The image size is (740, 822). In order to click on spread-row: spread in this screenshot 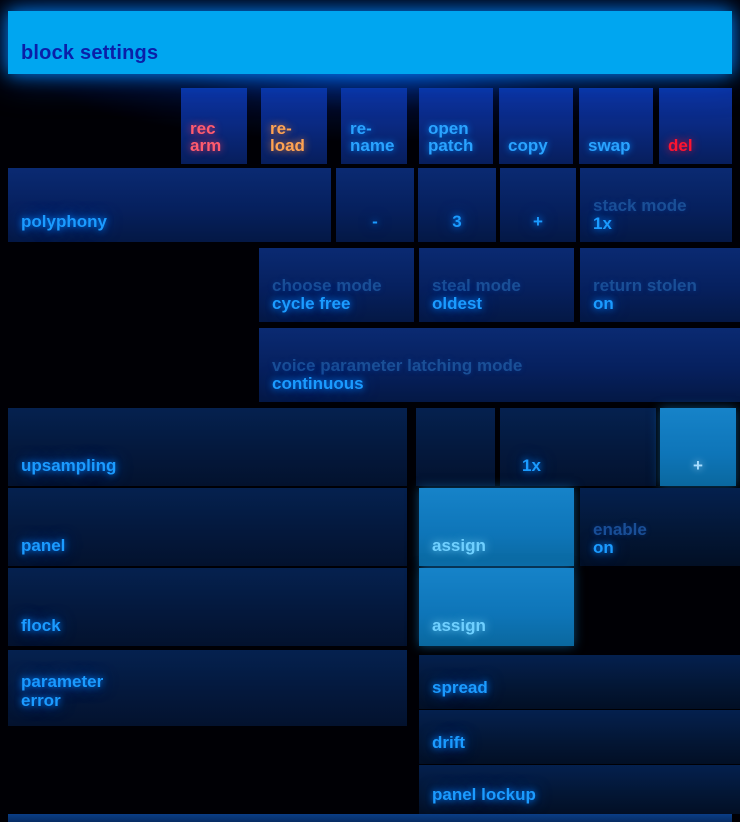, I will do `click(579, 682)`.